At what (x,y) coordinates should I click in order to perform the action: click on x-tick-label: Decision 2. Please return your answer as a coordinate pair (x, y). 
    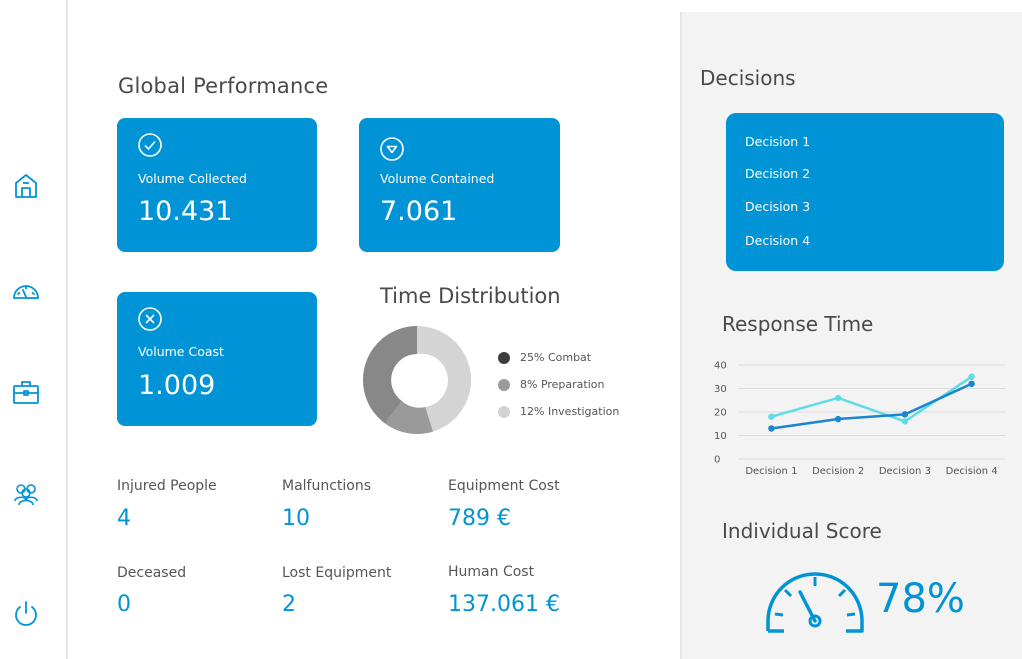
    Looking at the image, I should click on (838, 471).